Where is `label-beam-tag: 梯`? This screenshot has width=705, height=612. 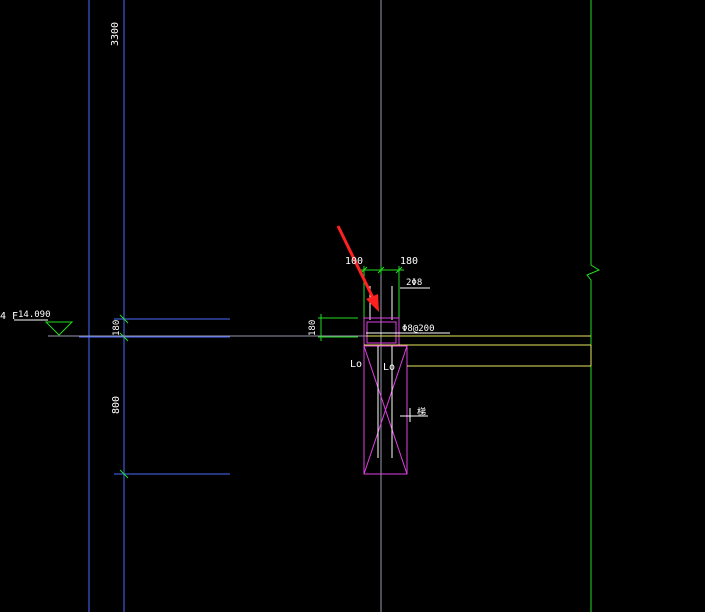
label-beam-tag: 梯 is located at coordinates (421, 412).